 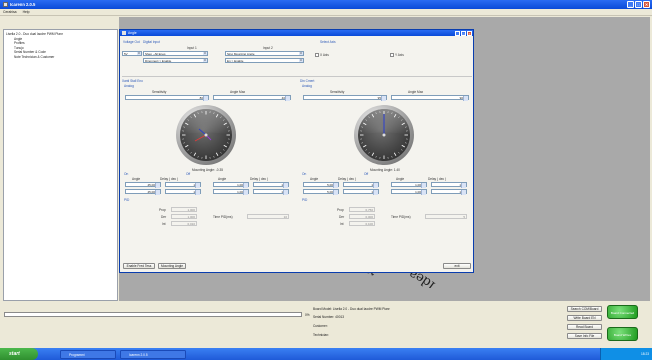 I want to click on prop-label: Prop, so click(x=340, y=210).